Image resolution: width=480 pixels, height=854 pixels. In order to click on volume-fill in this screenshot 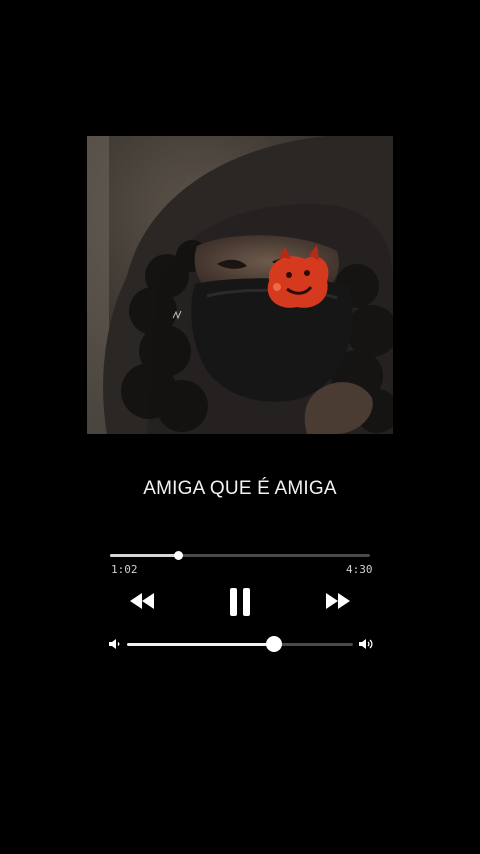, I will do `click(200, 644)`.